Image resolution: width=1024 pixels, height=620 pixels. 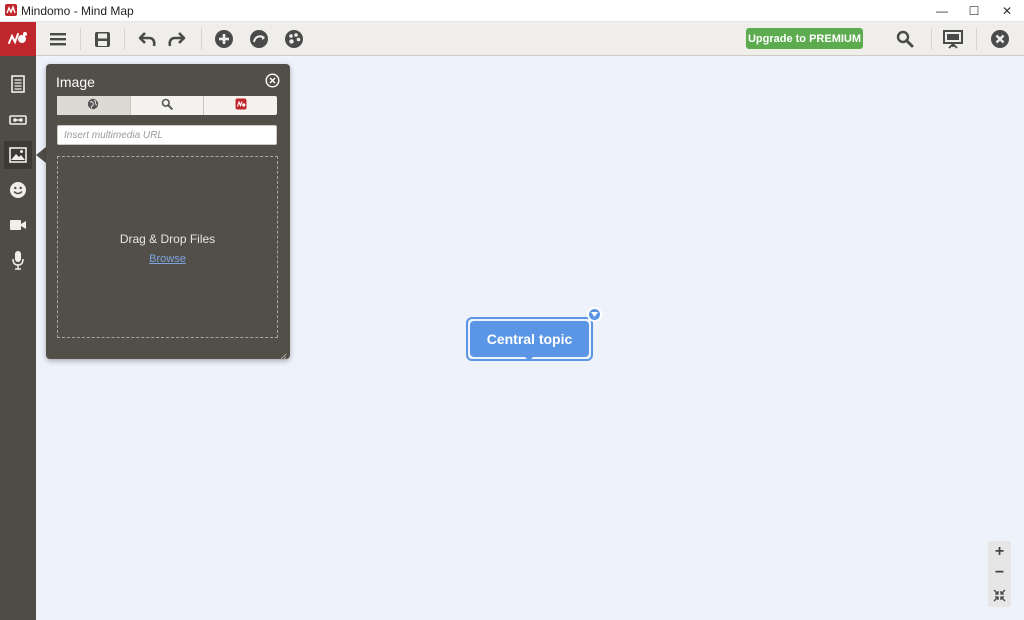 What do you see at coordinates (75, 82) in the screenshot?
I see `panel-title: Image` at bounding box center [75, 82].